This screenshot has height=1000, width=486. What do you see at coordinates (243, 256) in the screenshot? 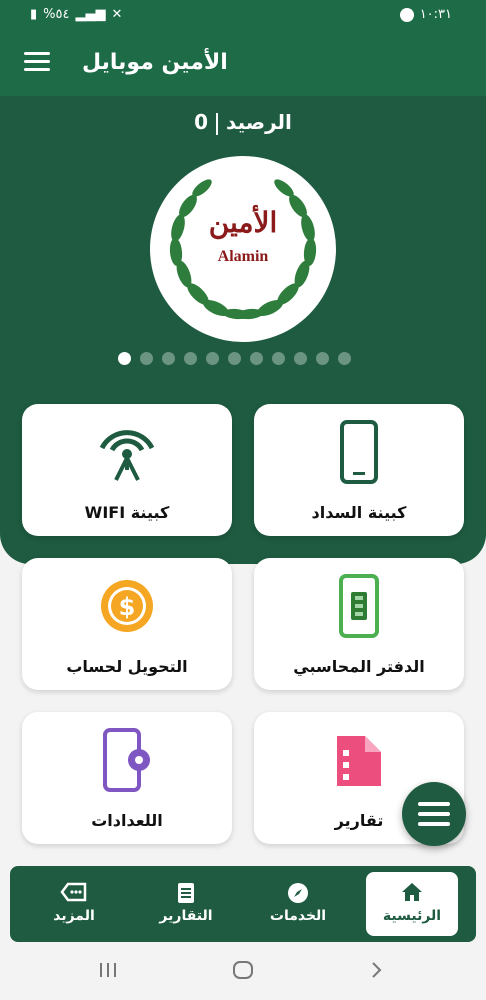
I see `logo-english-text: Alamin` at bounding box center [243, 256].